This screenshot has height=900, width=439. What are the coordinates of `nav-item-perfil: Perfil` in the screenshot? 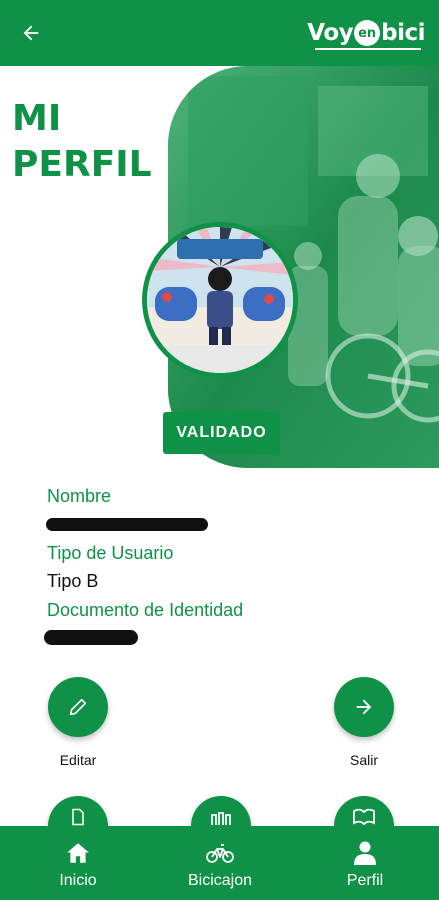 It's located at (365, 863).